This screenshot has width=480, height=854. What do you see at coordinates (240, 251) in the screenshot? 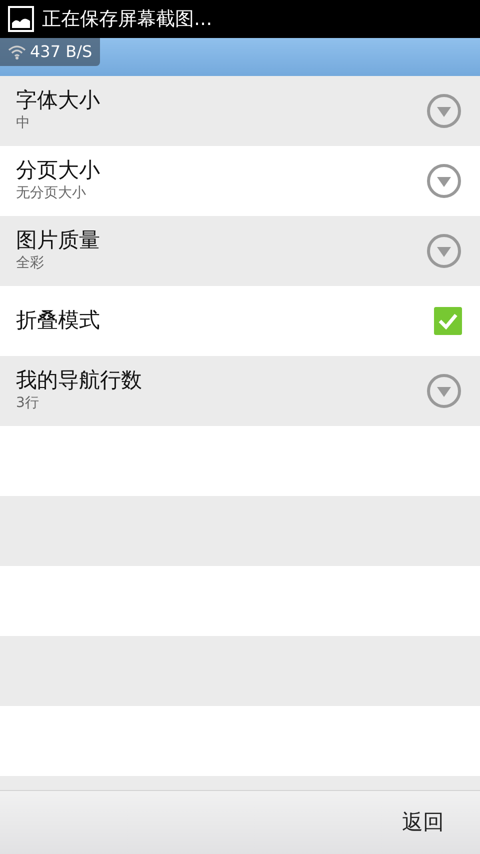
I see `setting-row: 图片质量 全彩` at bounding box center [240, 251].